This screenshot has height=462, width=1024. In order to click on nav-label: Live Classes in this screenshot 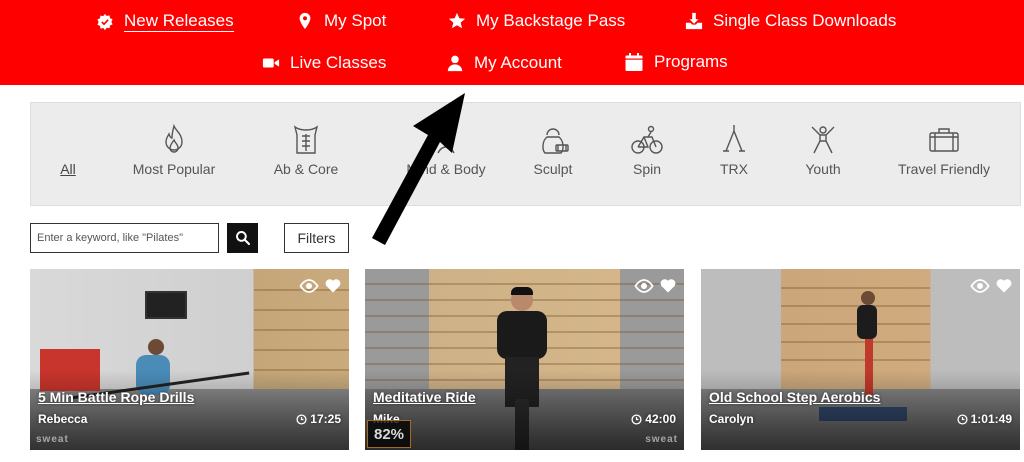, I will do `click(338, 62)`.